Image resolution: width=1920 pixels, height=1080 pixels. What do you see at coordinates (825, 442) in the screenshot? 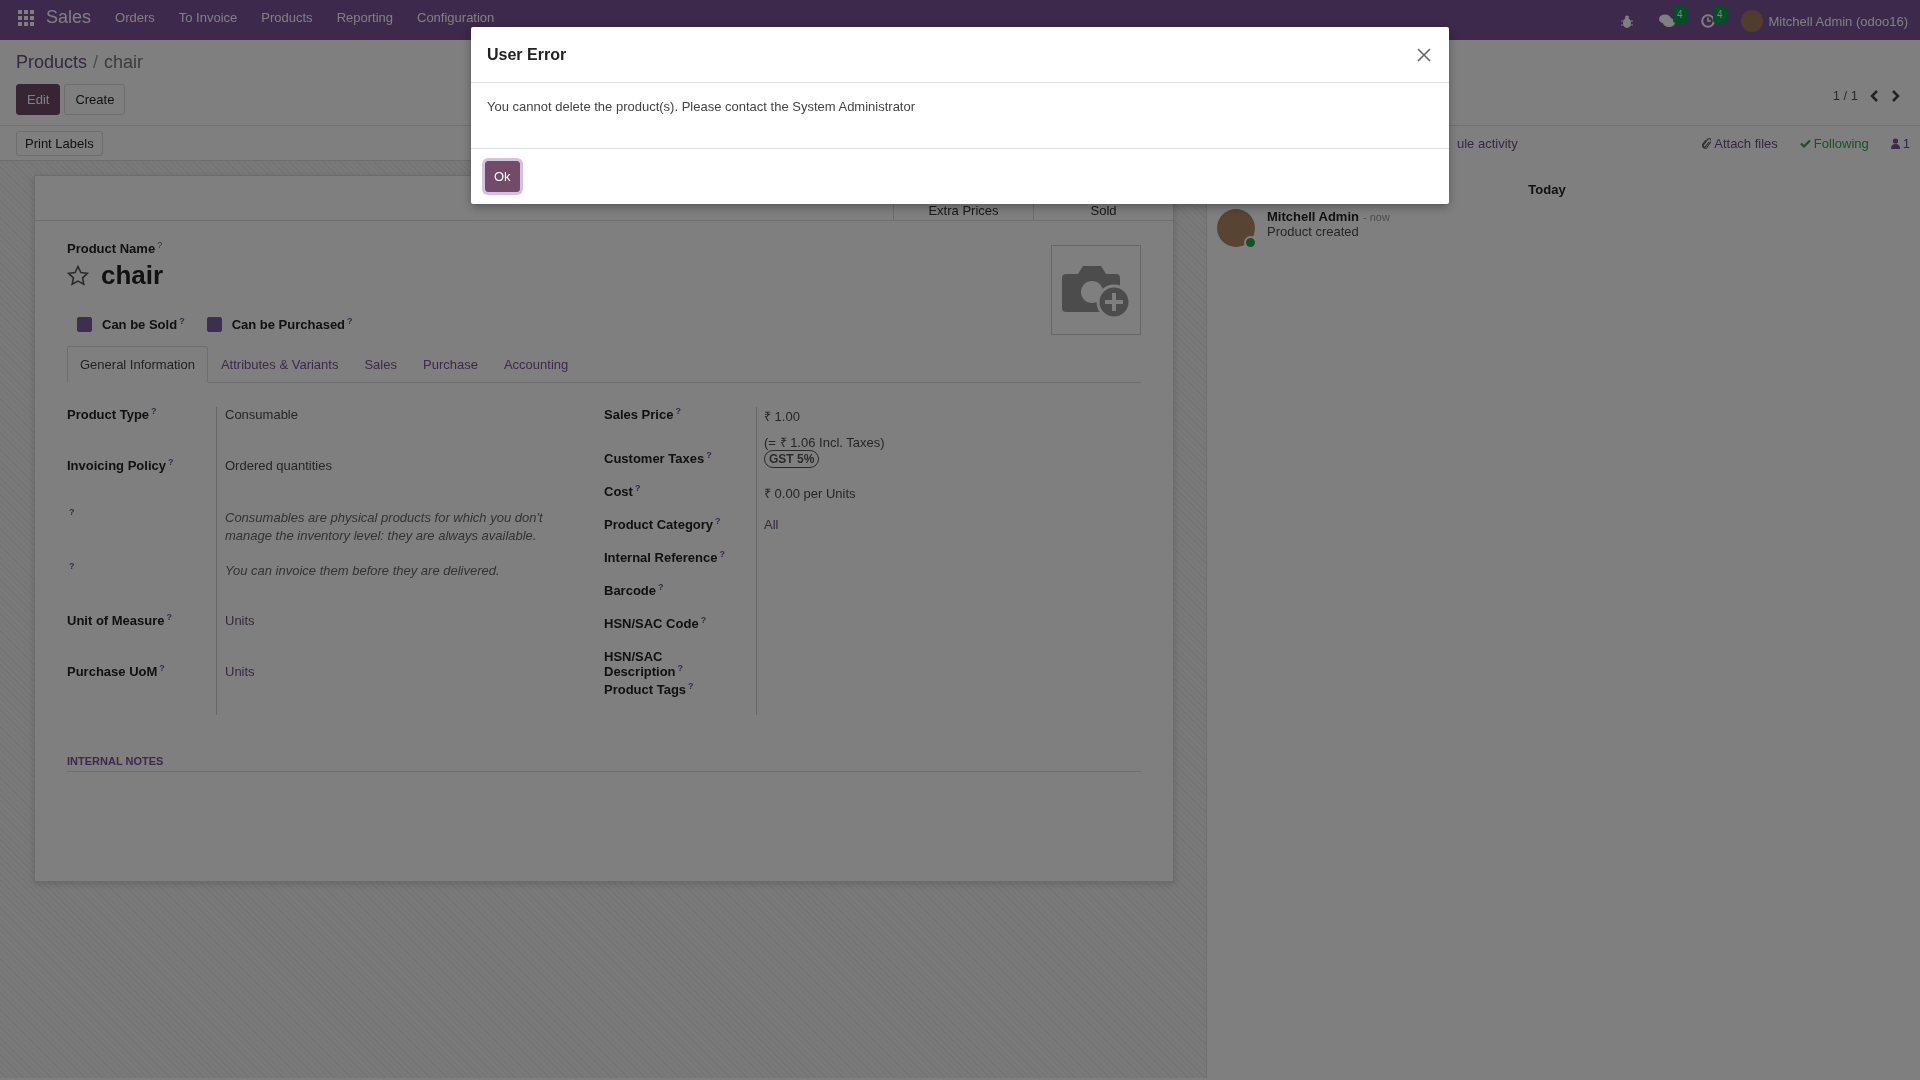
I see `field-value-extra: (= ₹ 1.06 Incl. Taxes)` at bounding box center [825, 442].